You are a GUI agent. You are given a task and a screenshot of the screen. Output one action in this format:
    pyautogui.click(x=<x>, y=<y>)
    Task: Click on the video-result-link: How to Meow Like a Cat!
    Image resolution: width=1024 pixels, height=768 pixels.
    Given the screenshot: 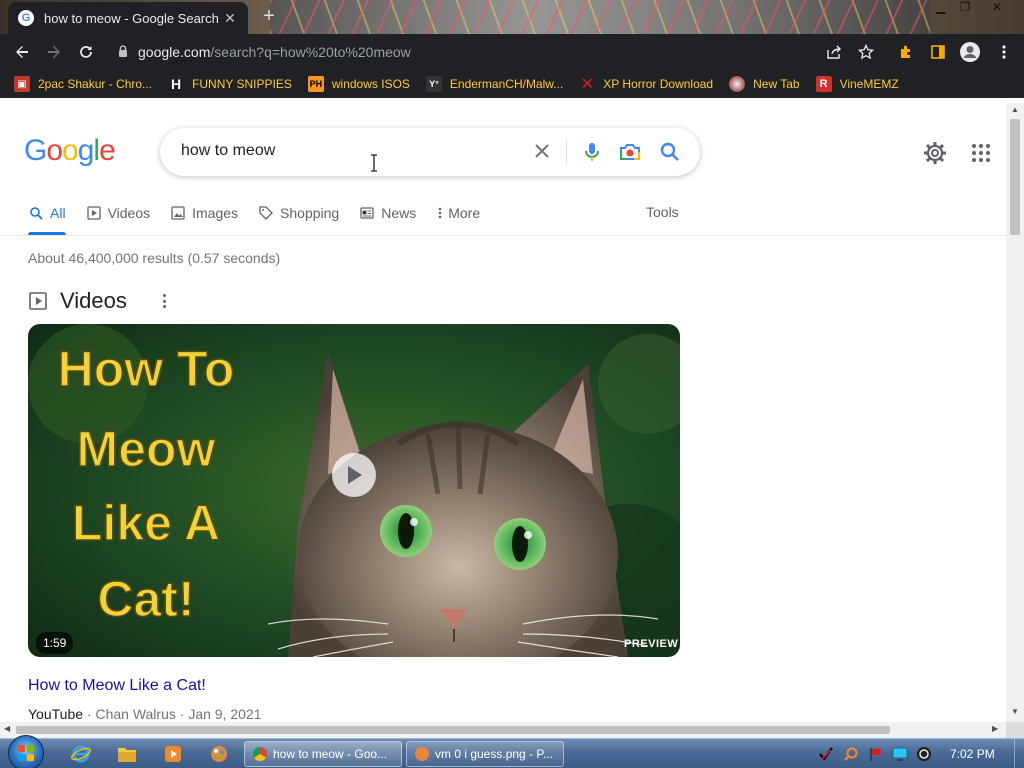 What is the action you would take?
    pyautogui.click(x=117, y=686)
    